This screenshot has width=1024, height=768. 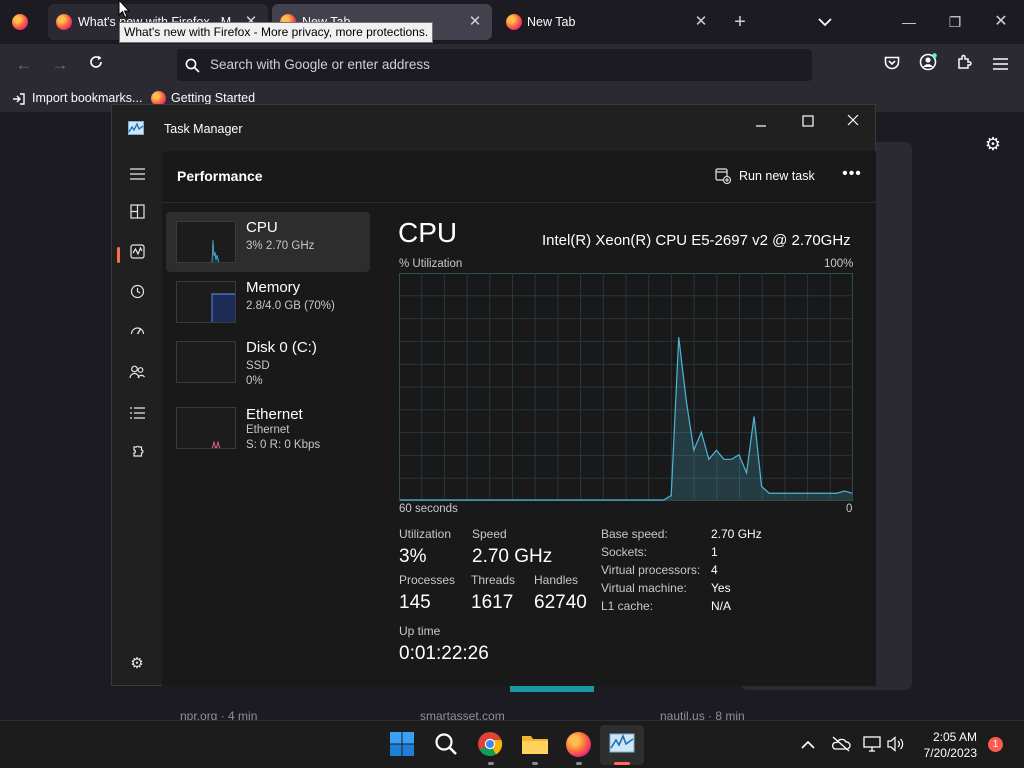 What do you see at coordinates (206, 242) in the screenshot?
I see `cpu-thumbnail` at bounding box center [206, 242].